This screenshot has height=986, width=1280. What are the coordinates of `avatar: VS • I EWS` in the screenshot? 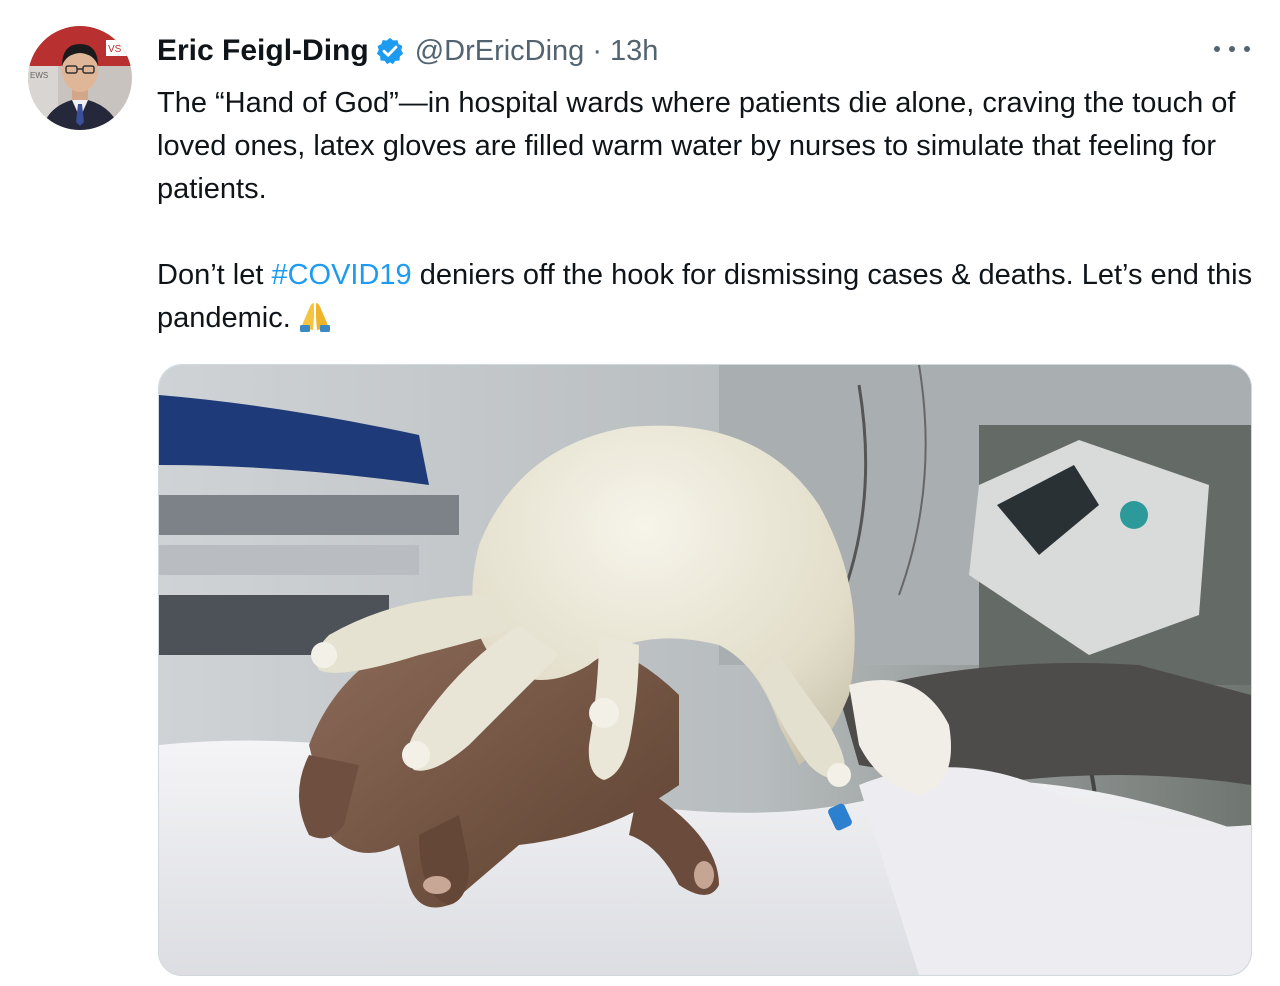 It's located at (80, 78).